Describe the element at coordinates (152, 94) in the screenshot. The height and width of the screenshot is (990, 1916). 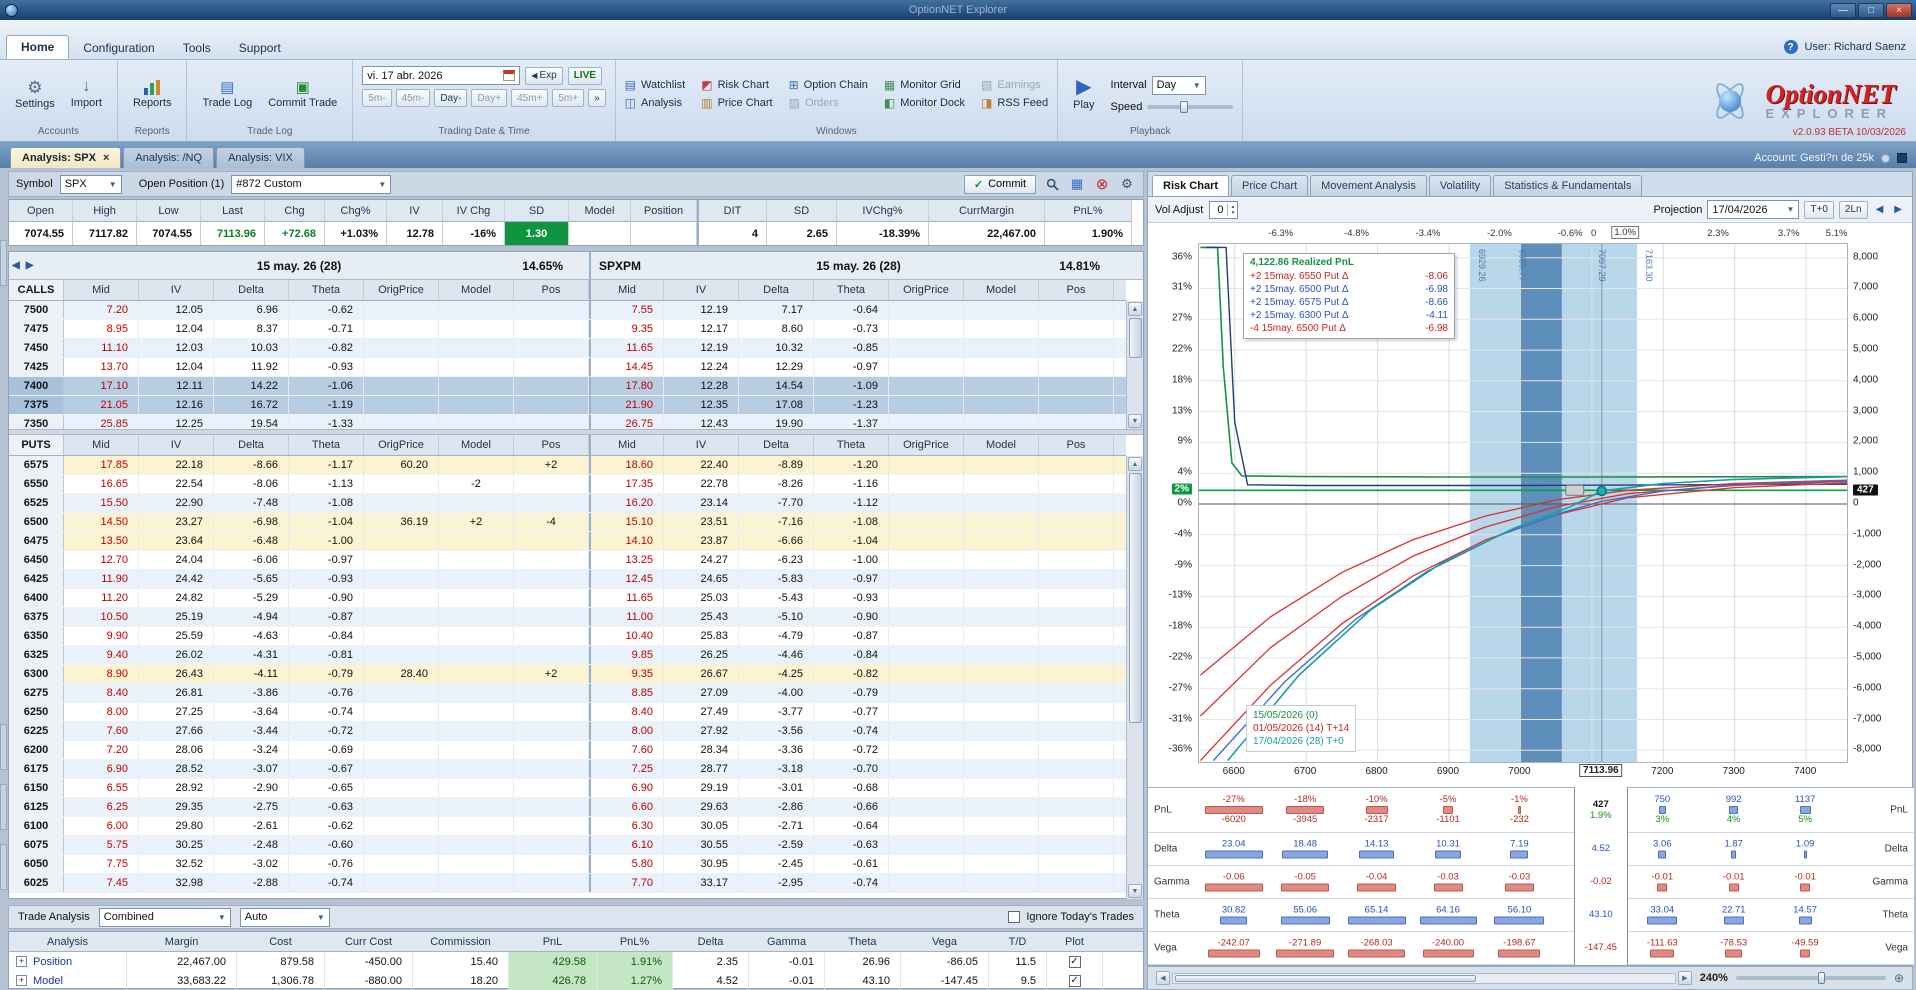
I see `reports-button: Reports` at that location.